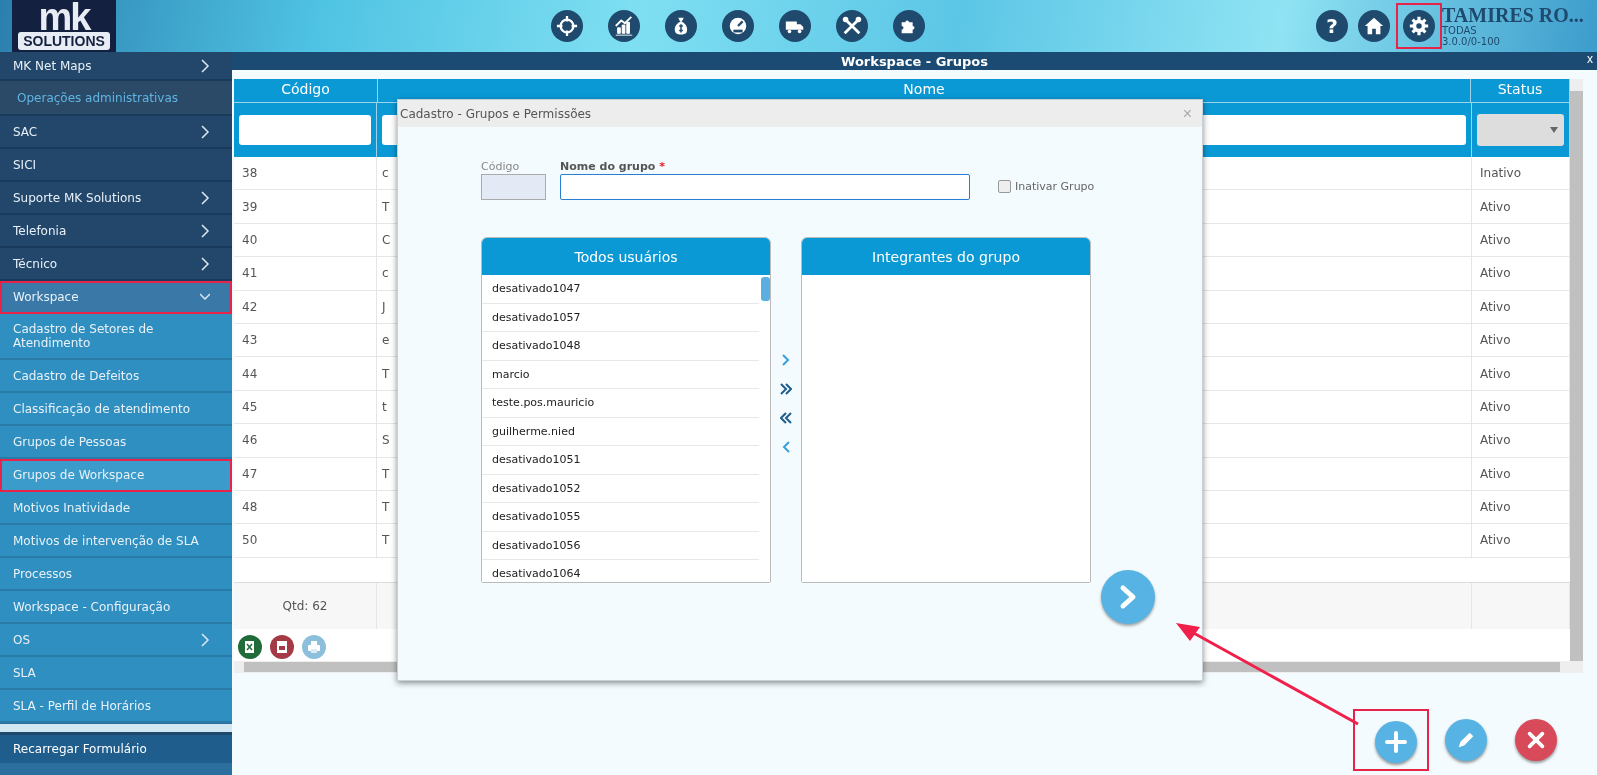 This screenshot has height=775, width=1597. I want to click on spreadsheet-icon, so click(250, 647).